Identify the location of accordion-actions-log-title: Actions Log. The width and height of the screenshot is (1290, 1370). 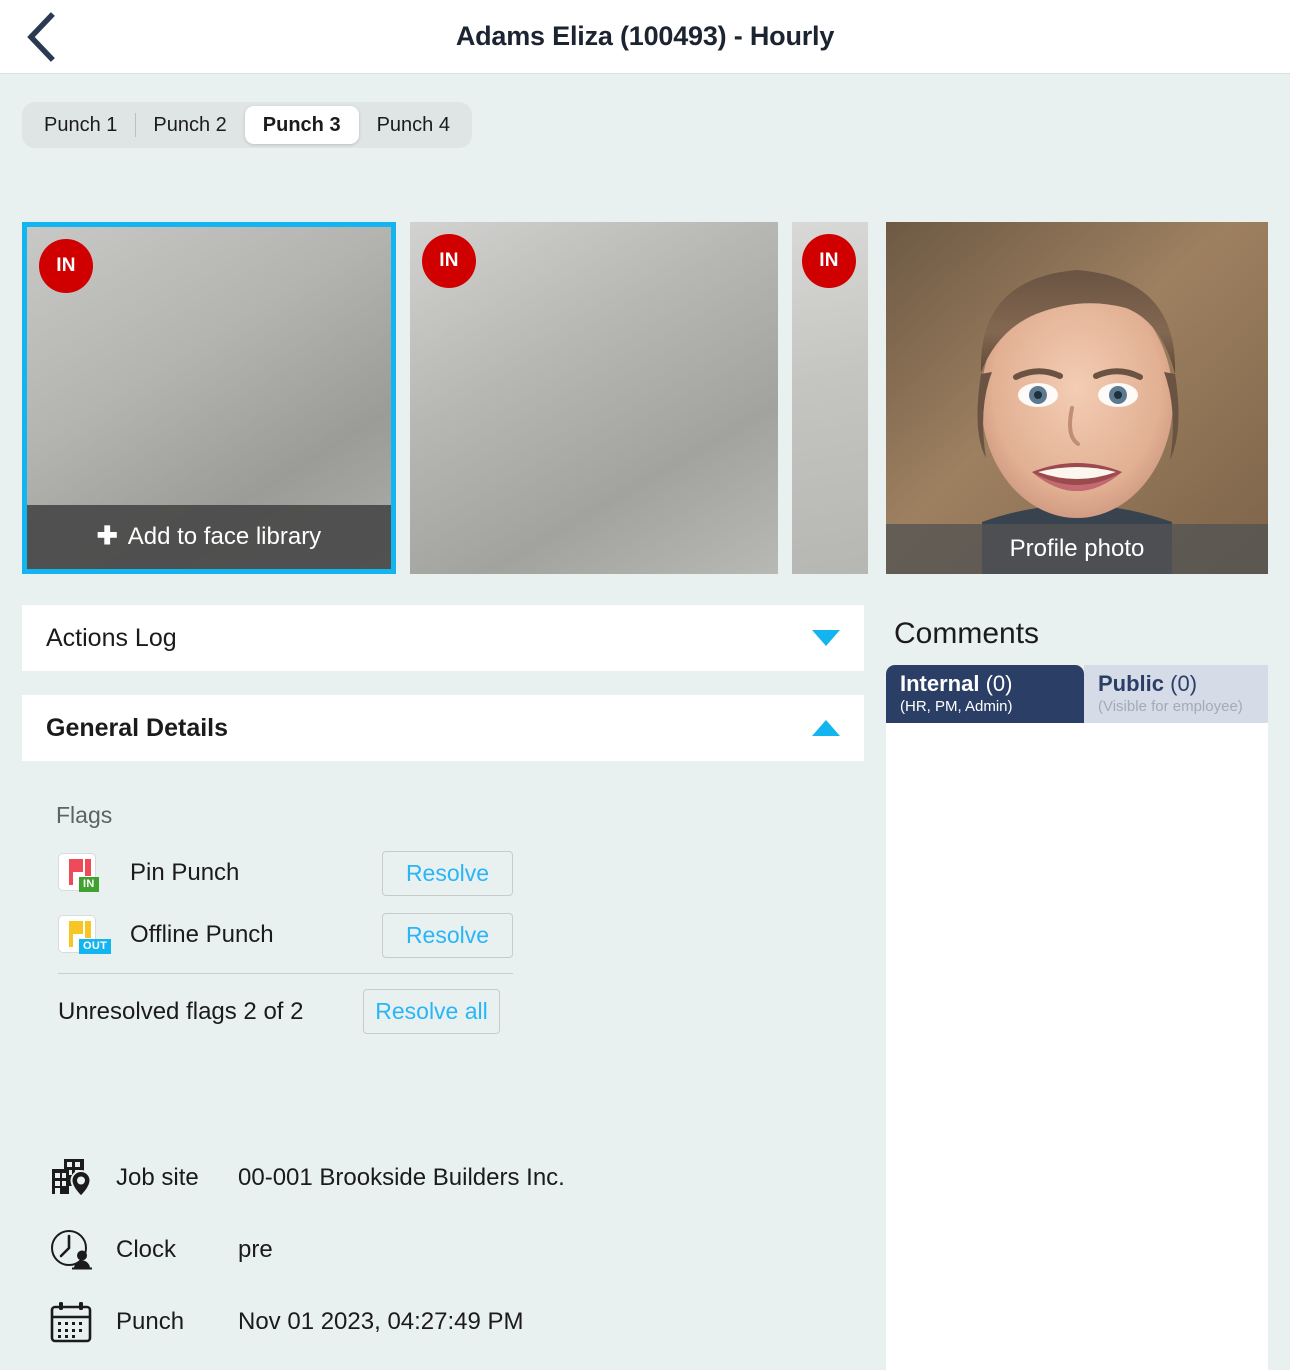
(111, 637).